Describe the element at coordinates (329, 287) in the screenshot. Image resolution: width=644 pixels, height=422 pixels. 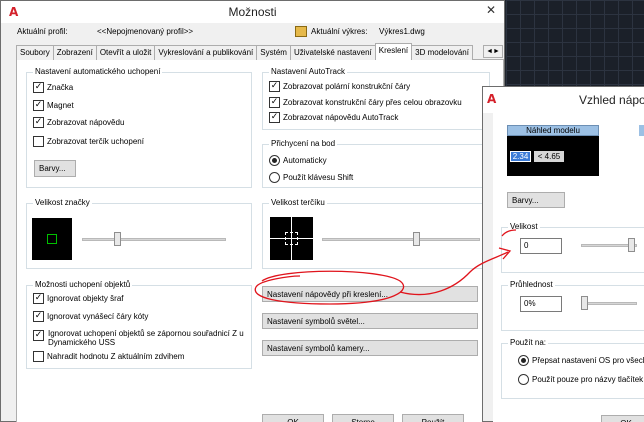
I see `annotation-ellipse` at that location.